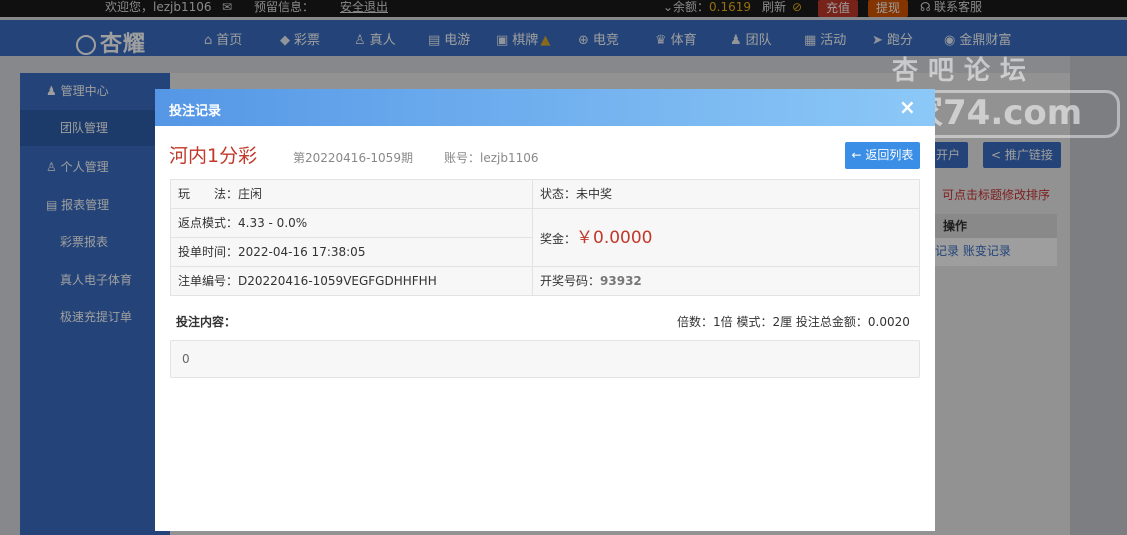 The width and height of the screenshot is (1127, 535). What do you see at coordinates (206, 322) in the screenshot?
I see `bet-content-label: 投注内容：` at bounding box center [206, 322].